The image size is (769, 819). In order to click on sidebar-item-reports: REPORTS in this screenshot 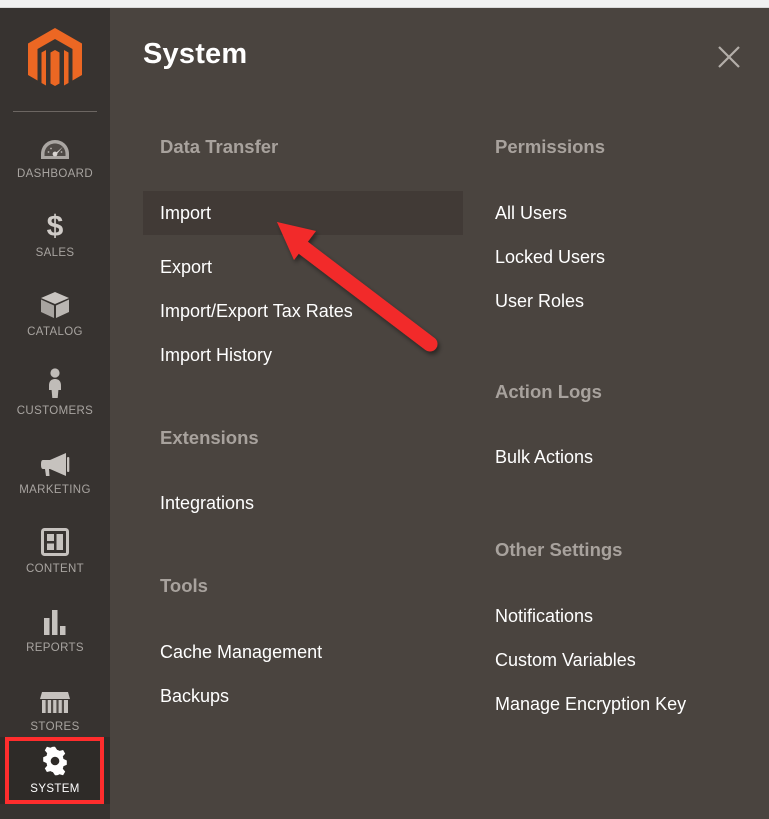, I will do `click(55, 629)`.